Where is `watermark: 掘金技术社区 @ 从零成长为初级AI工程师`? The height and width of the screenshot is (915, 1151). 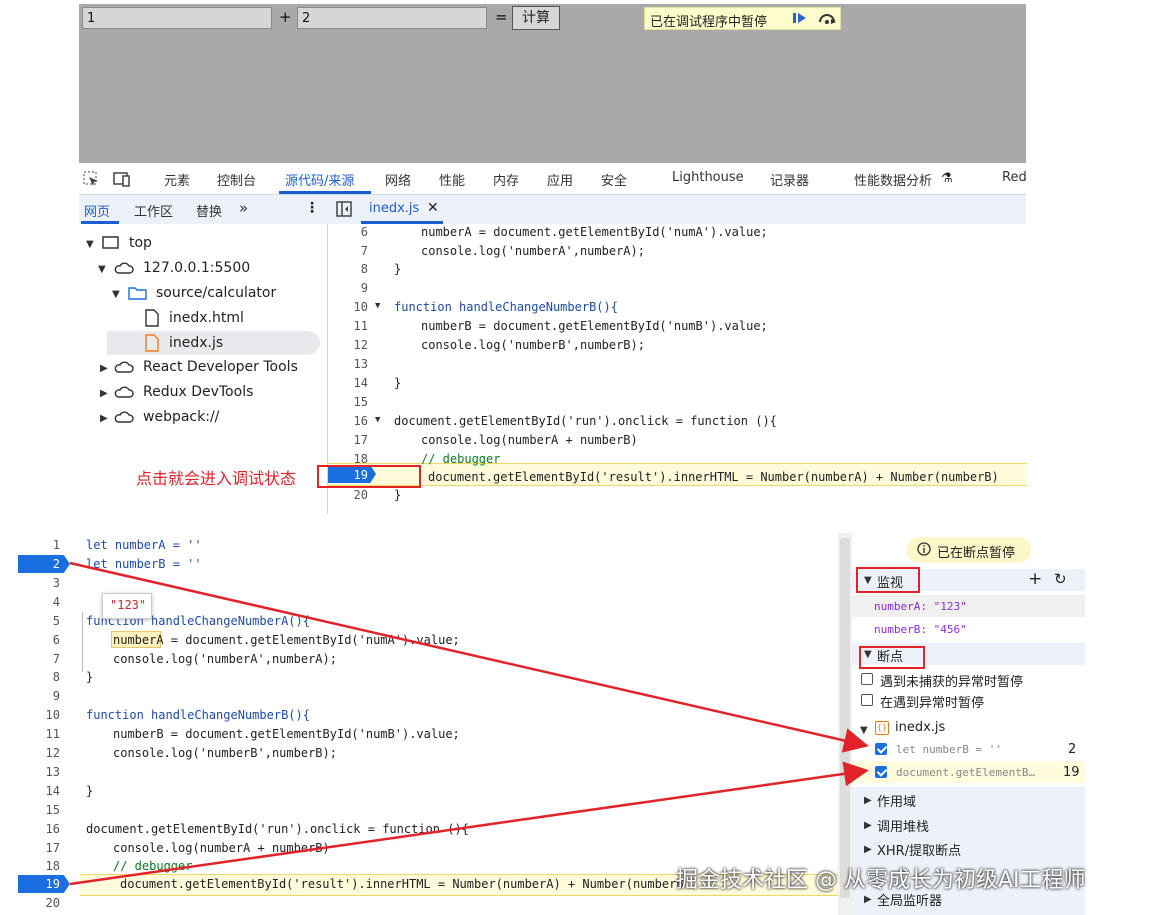 watermark: 掘金技术社区 @ 从零成长为初级AI工程师 is located at coordinates (881, 880).